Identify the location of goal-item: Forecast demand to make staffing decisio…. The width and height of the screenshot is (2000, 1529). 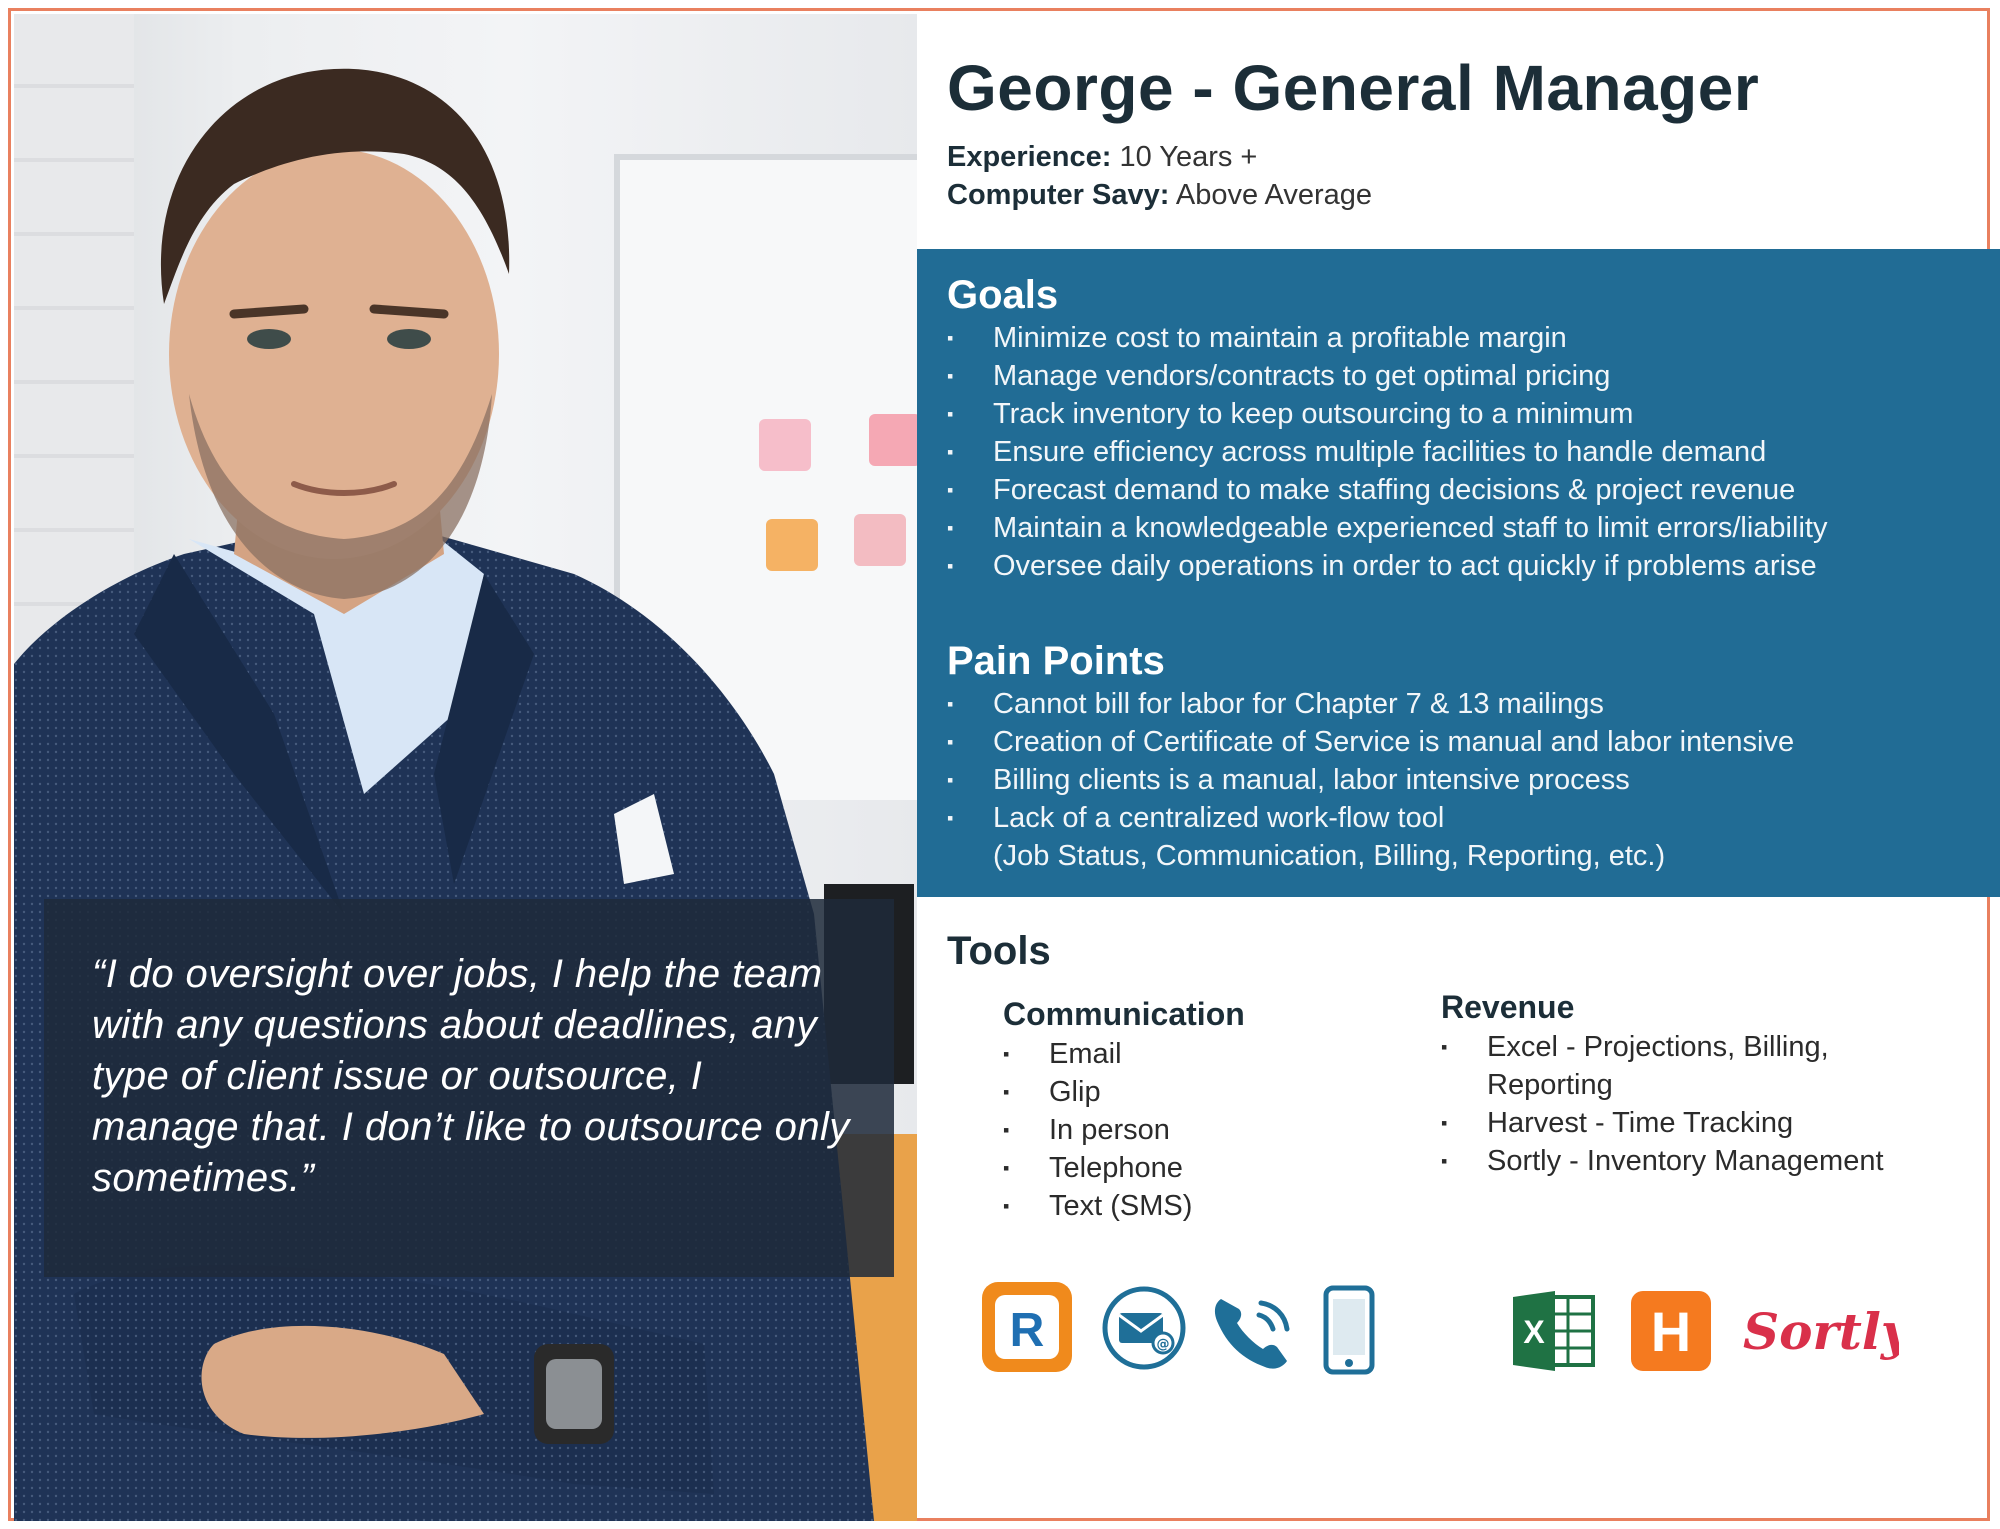
(1387, 490).